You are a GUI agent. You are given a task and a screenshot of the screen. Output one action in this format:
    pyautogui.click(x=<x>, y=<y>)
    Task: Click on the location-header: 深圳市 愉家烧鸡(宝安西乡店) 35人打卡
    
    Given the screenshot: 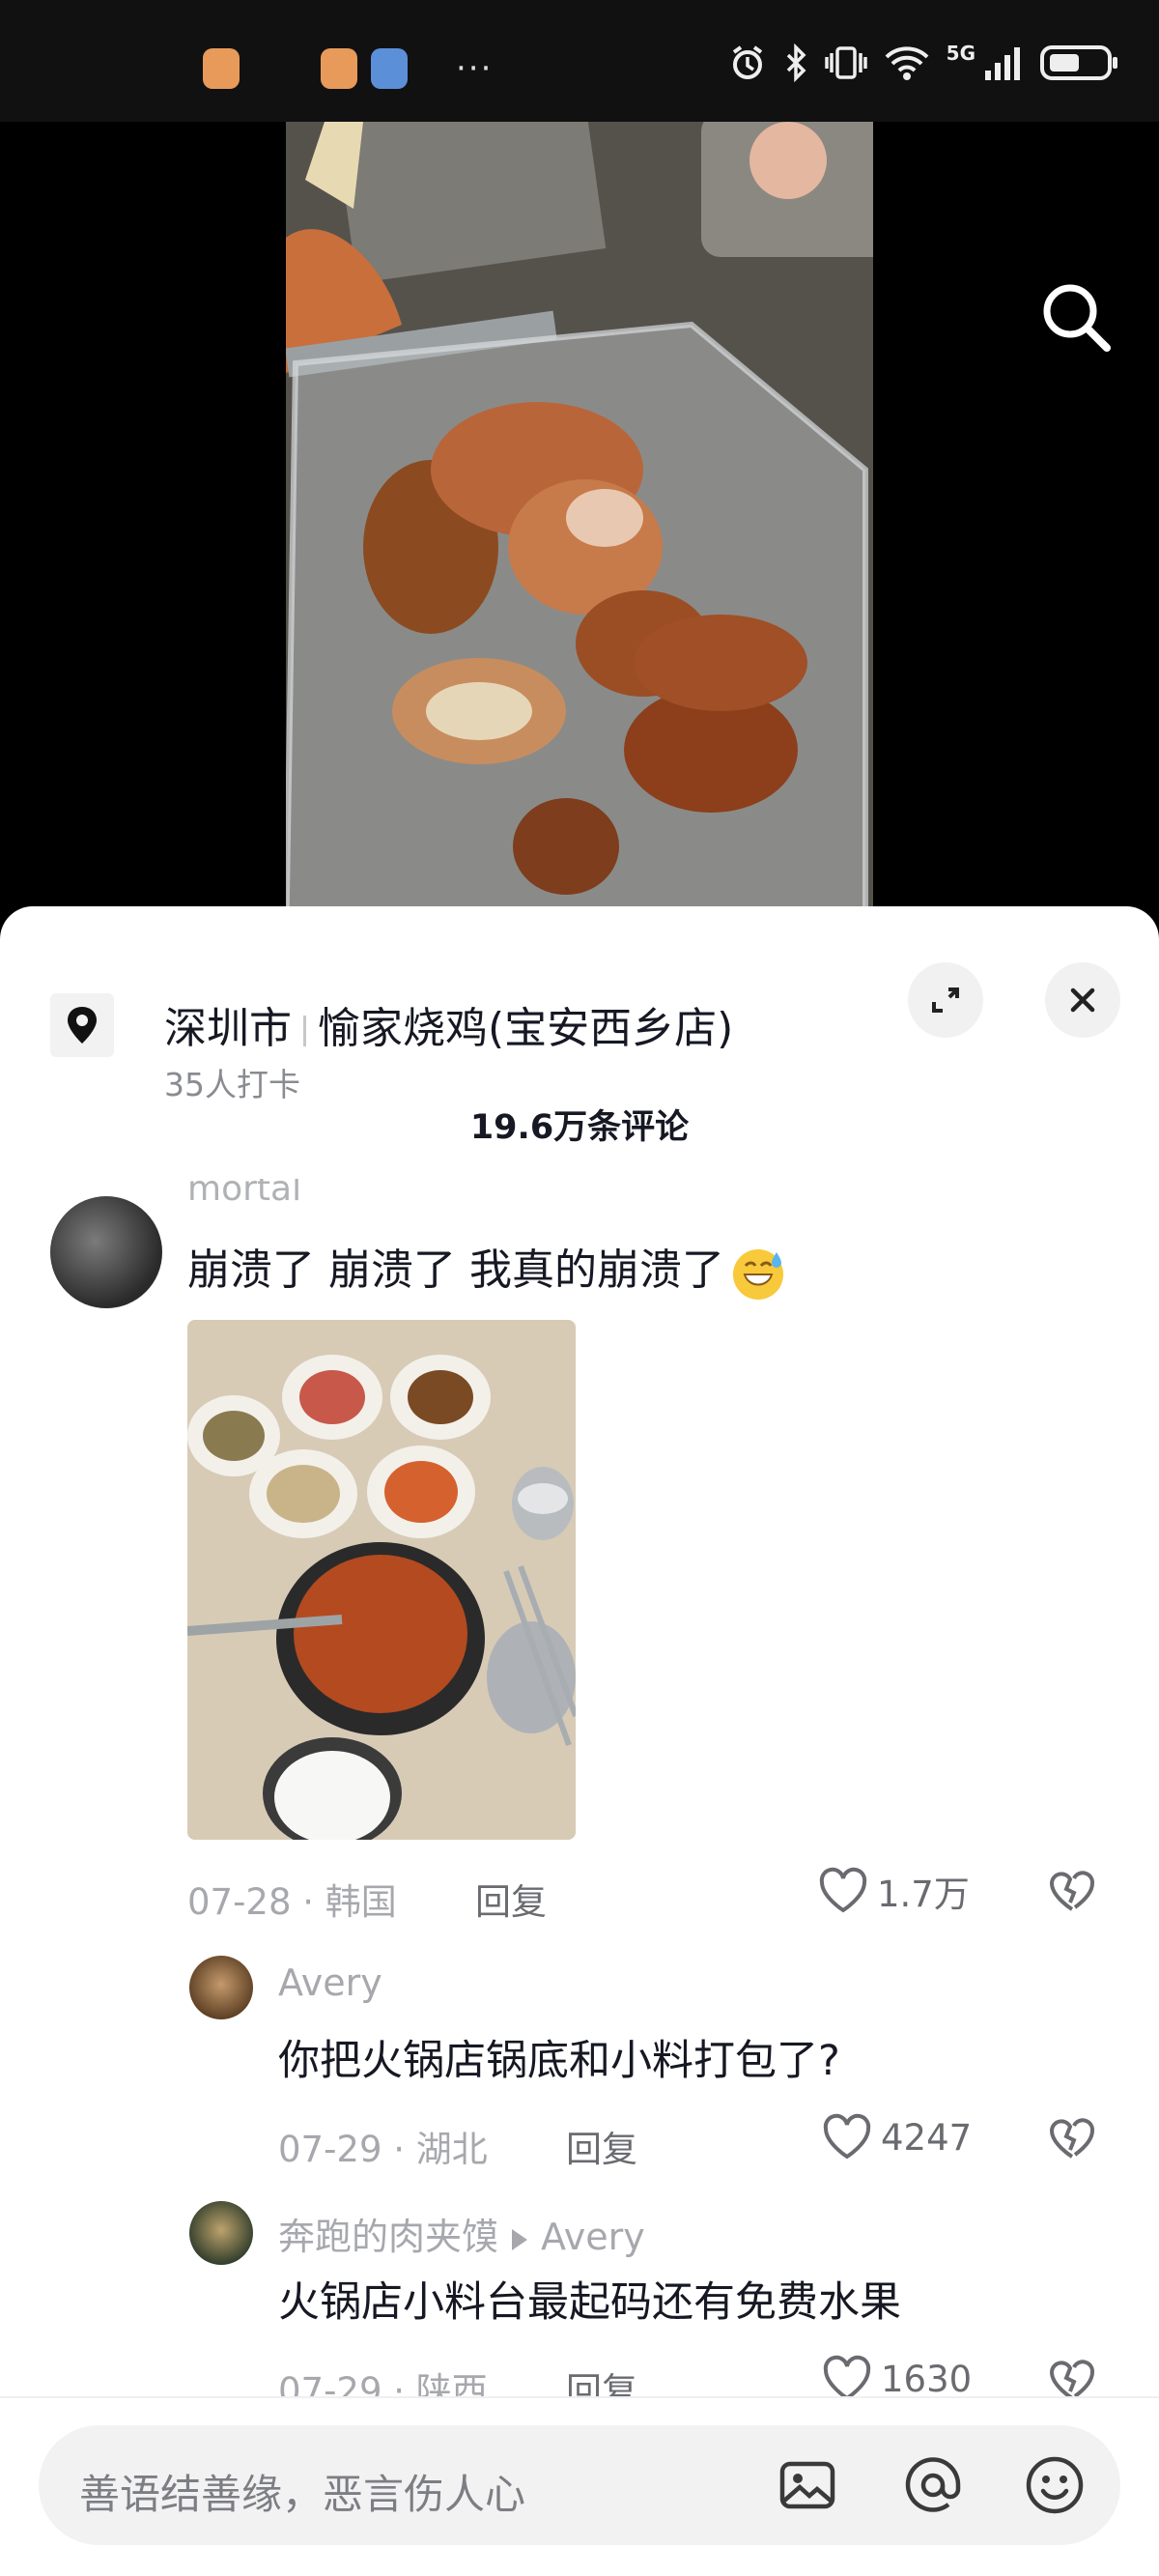 What is the action you would take?
    pyautogui.click(x=604, y=1029)
    